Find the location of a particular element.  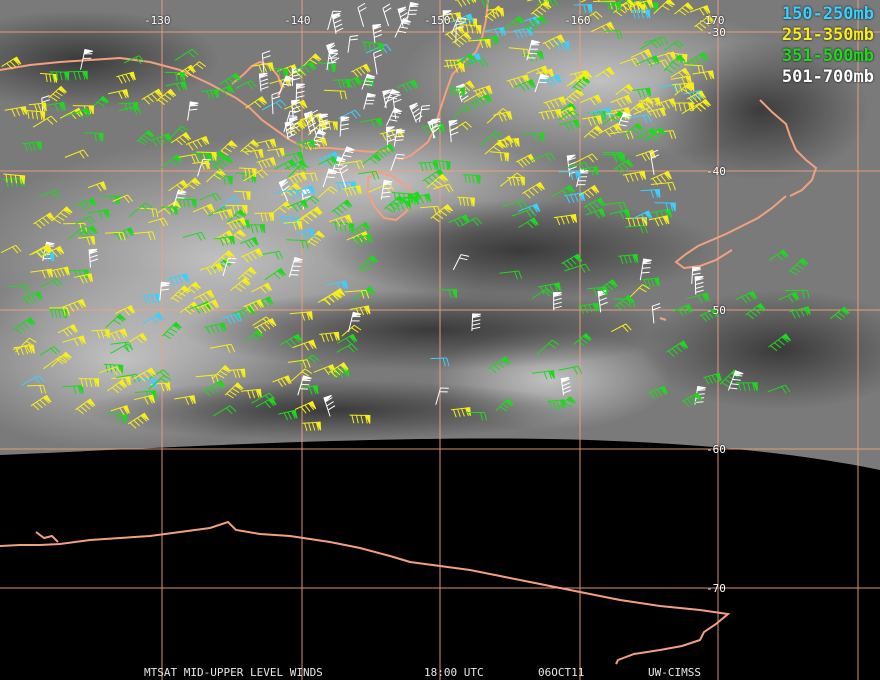

product-name: MTSAT MID-UPPER LEVEL WINDS is located at coordinates (233, 672).